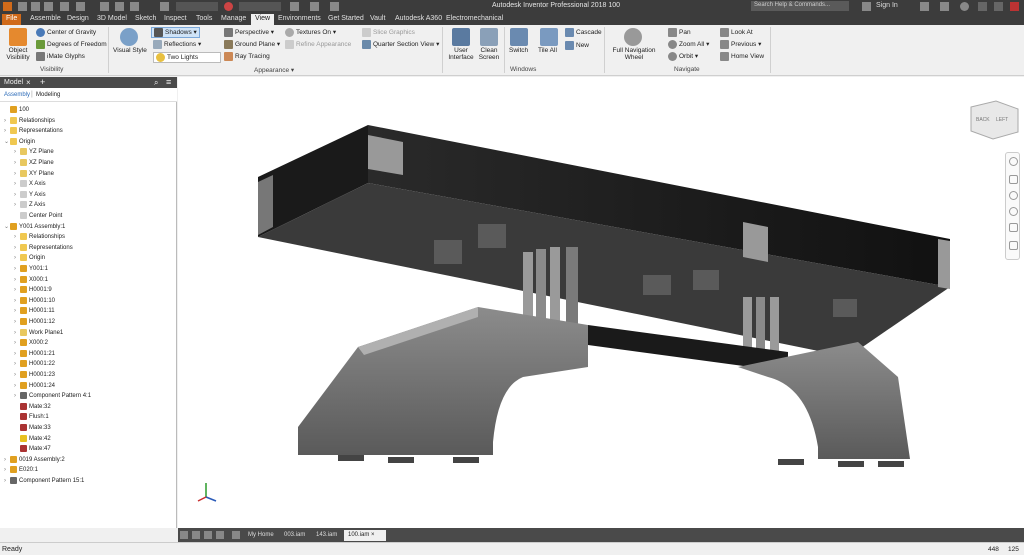 The image size is (1024, 555). Describe the element at coordinates (233, 19) in the screenshot. I see `tab-manage: Manage` at that location.